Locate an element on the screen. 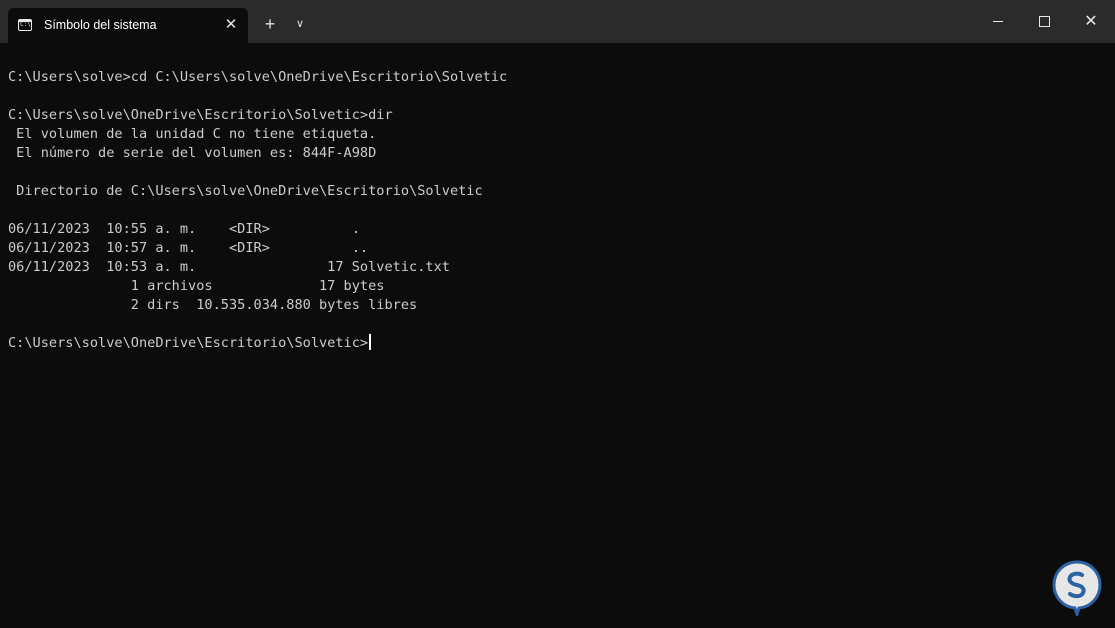 The height and width of the screenshot is (628, 1115). tab-simbolo-del-sistema: C:\ Símbolo del sistema ✕ is located at coordinates (128, 25).